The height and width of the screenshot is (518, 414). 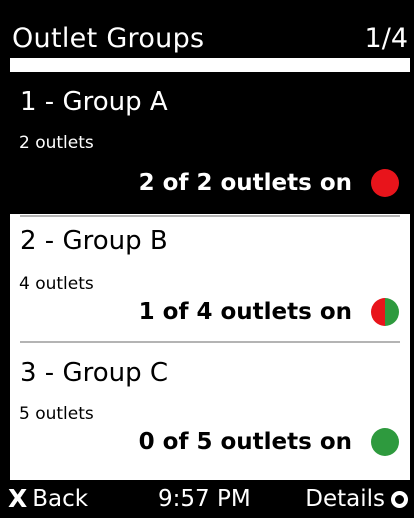 I want to click on red-dot-icon, so click(x=385, y=183).